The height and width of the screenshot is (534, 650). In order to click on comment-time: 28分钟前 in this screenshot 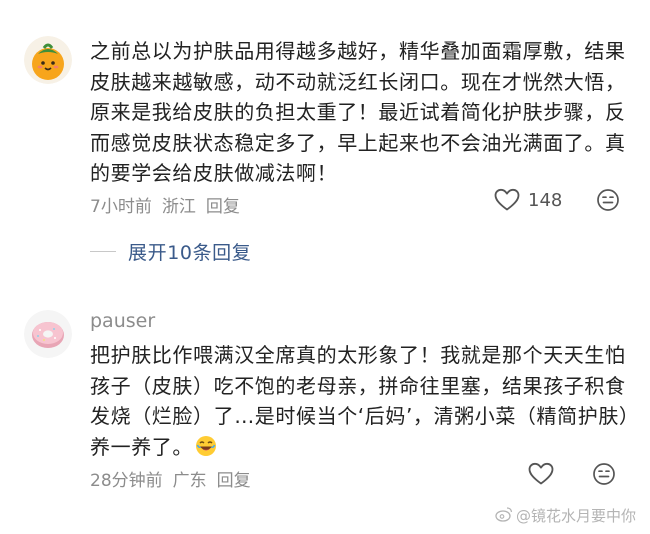, I will do `click(126, 481)`.